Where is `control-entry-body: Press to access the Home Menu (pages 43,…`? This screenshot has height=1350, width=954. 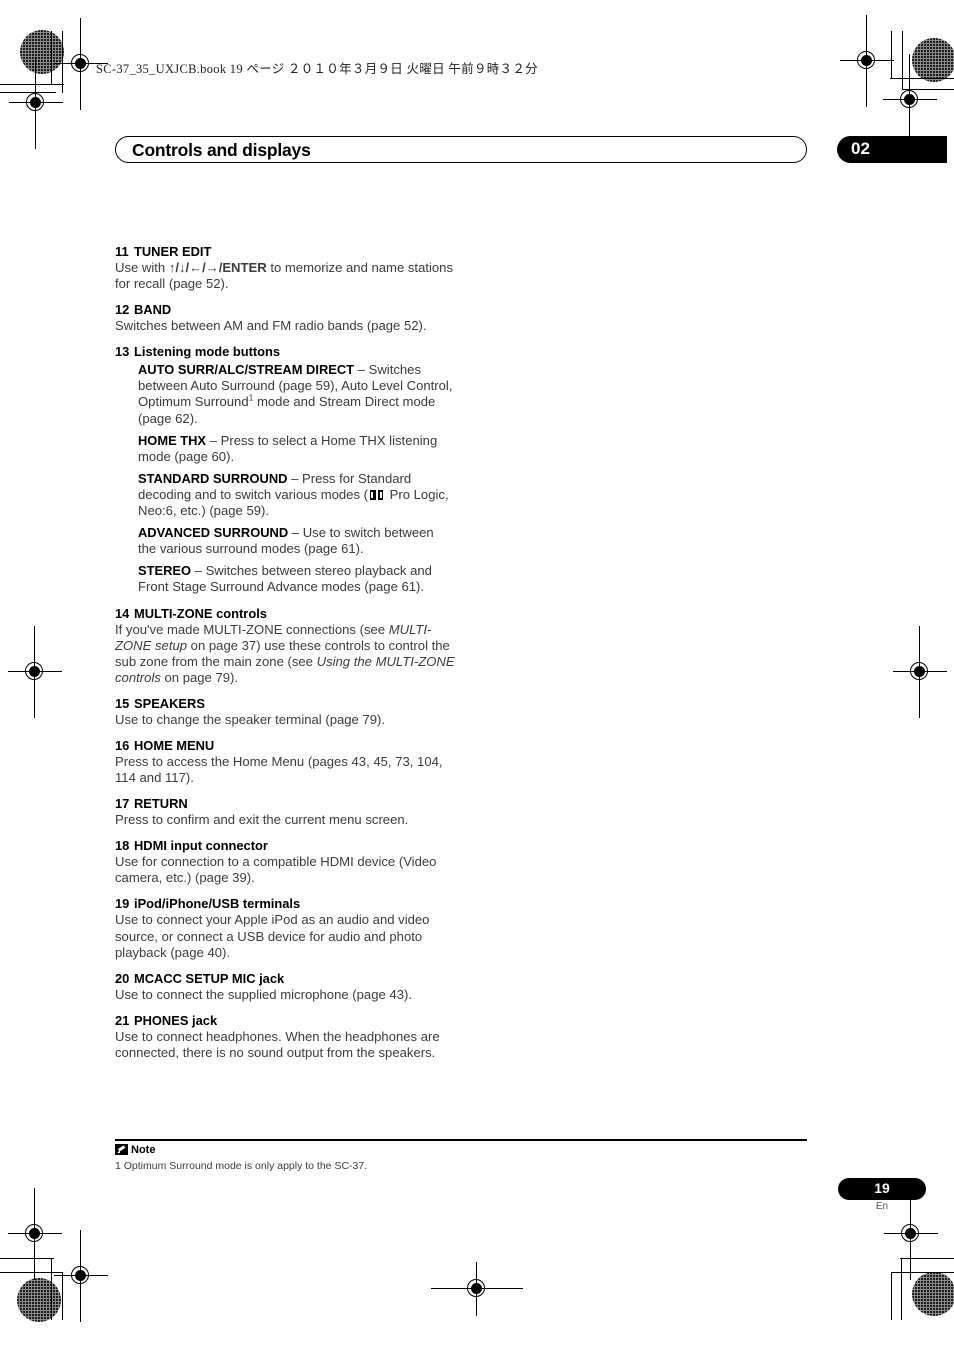
control-entry-body: Press to access the Home Menu (pages 43,… is located at coordinates (279, 769).